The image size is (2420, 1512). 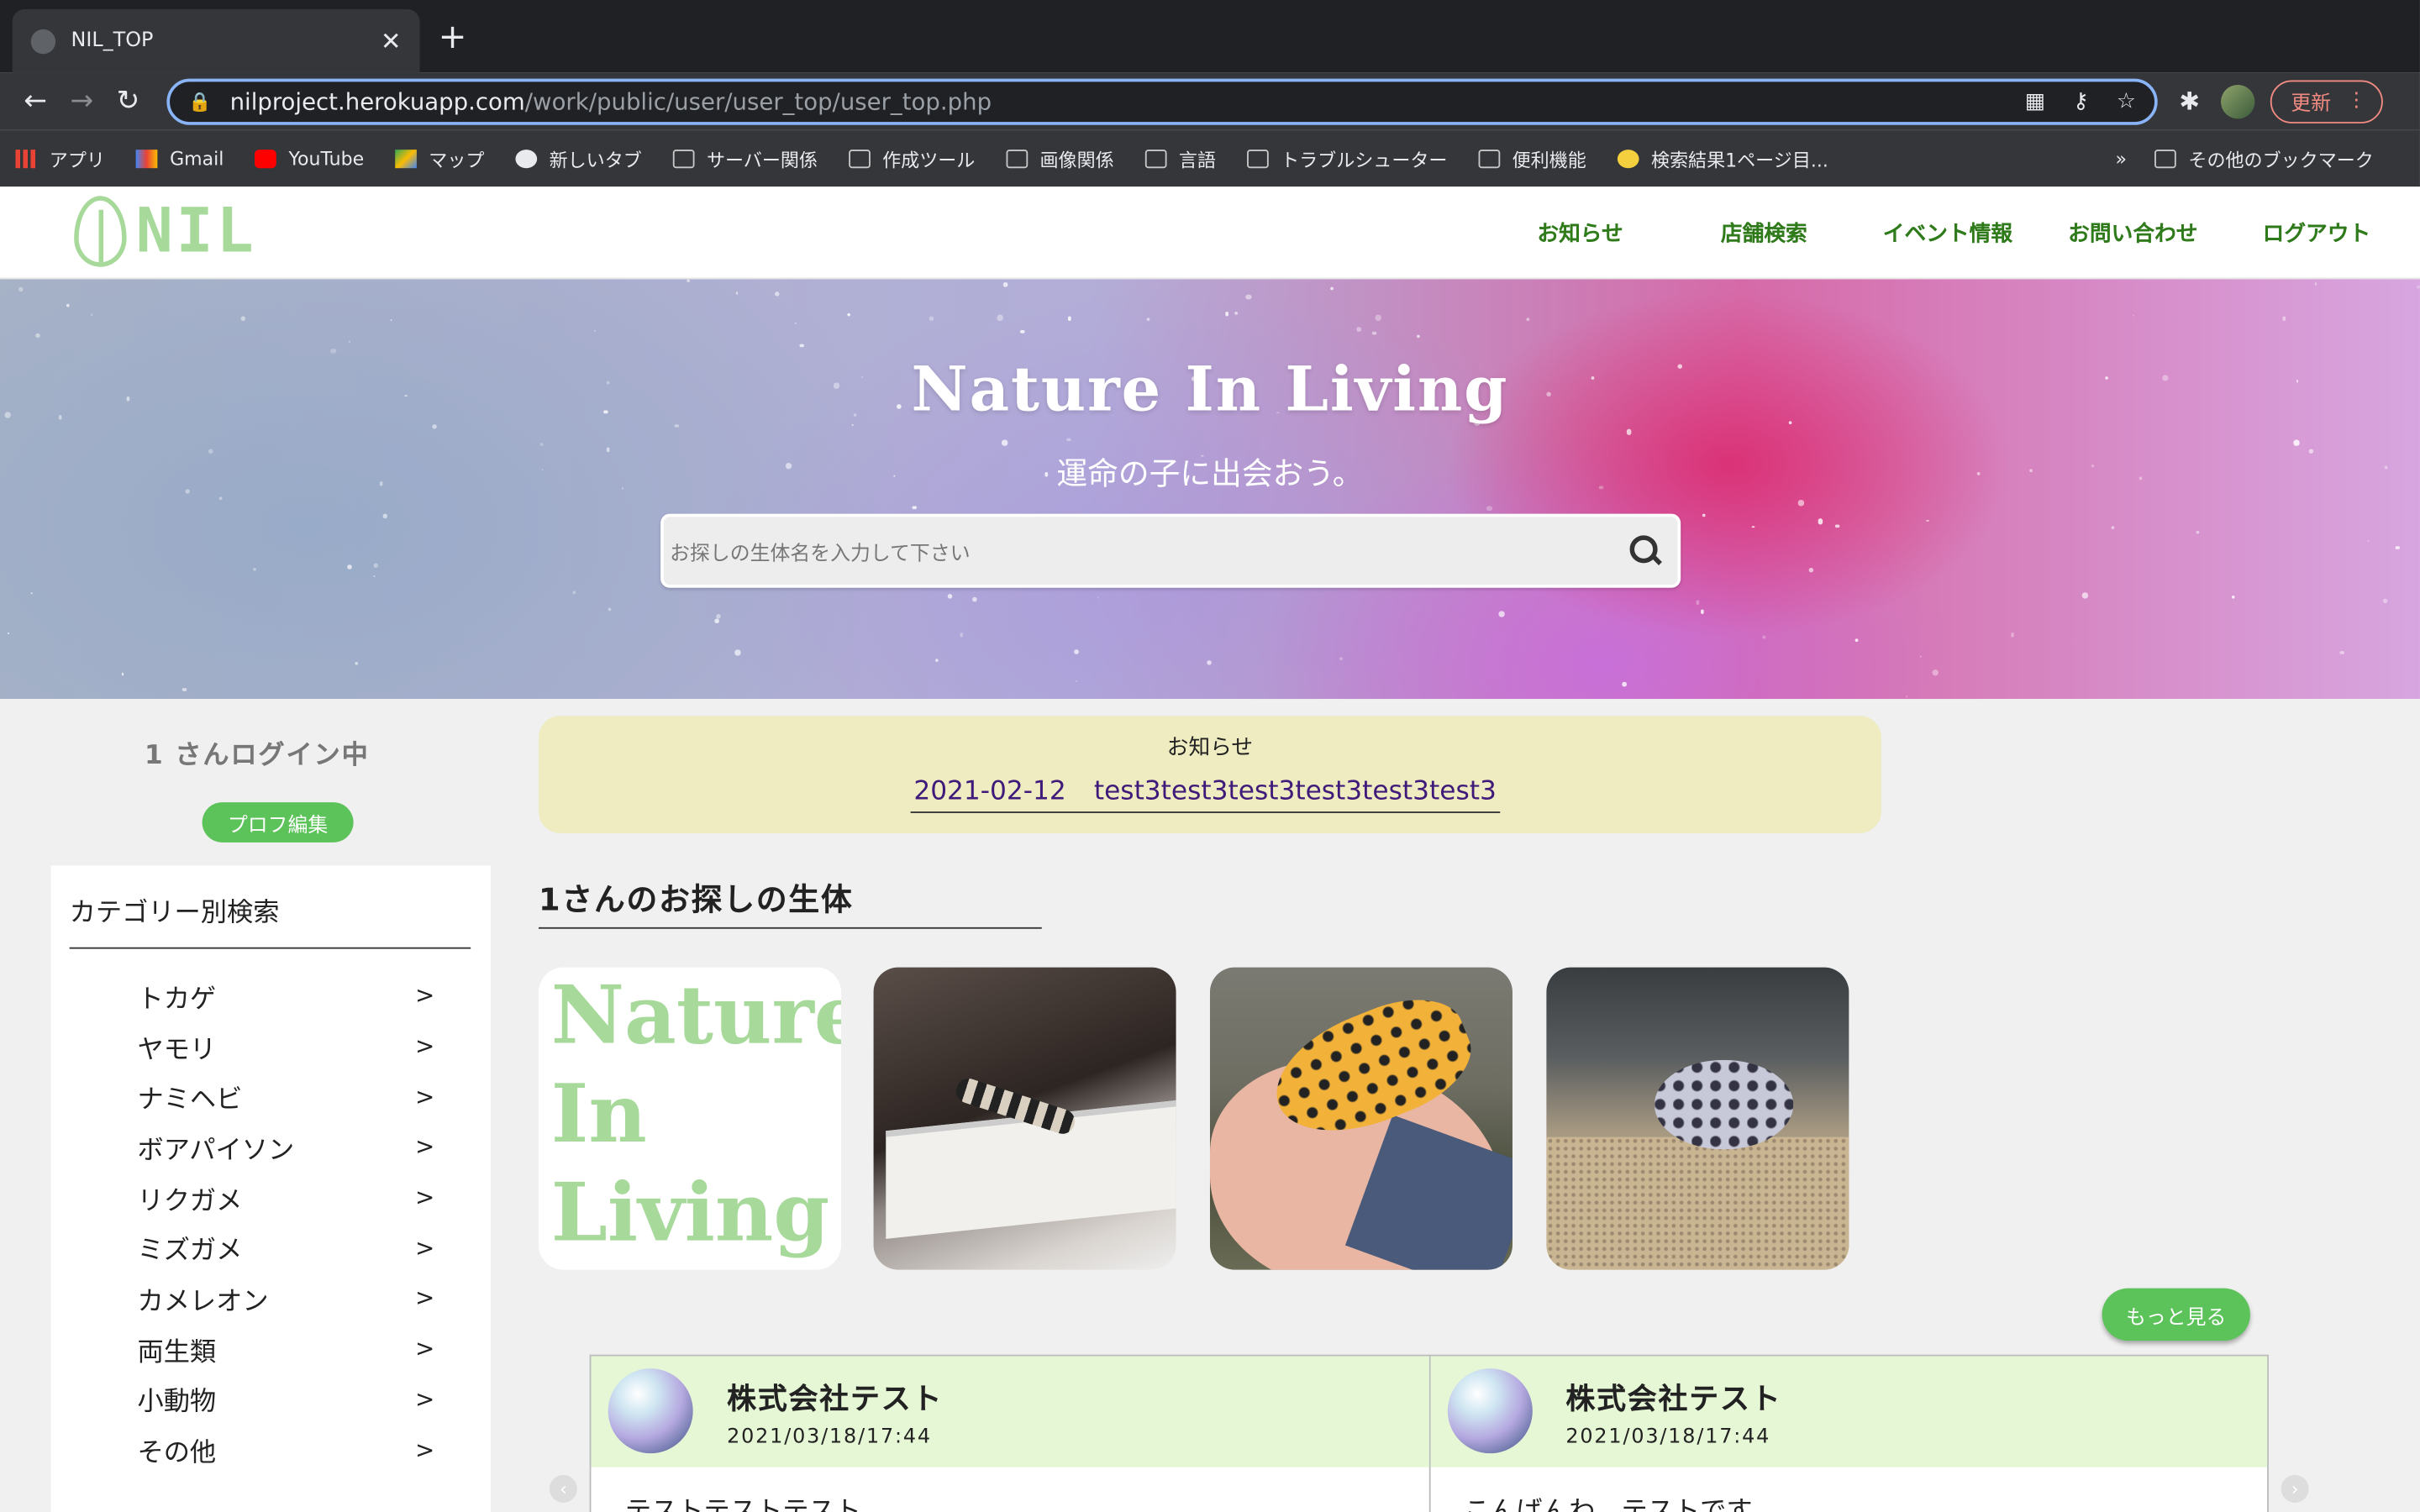 I want to click on search-placeholder: お探しの生体名を入力して下さい, so click(x=1149, y=551).